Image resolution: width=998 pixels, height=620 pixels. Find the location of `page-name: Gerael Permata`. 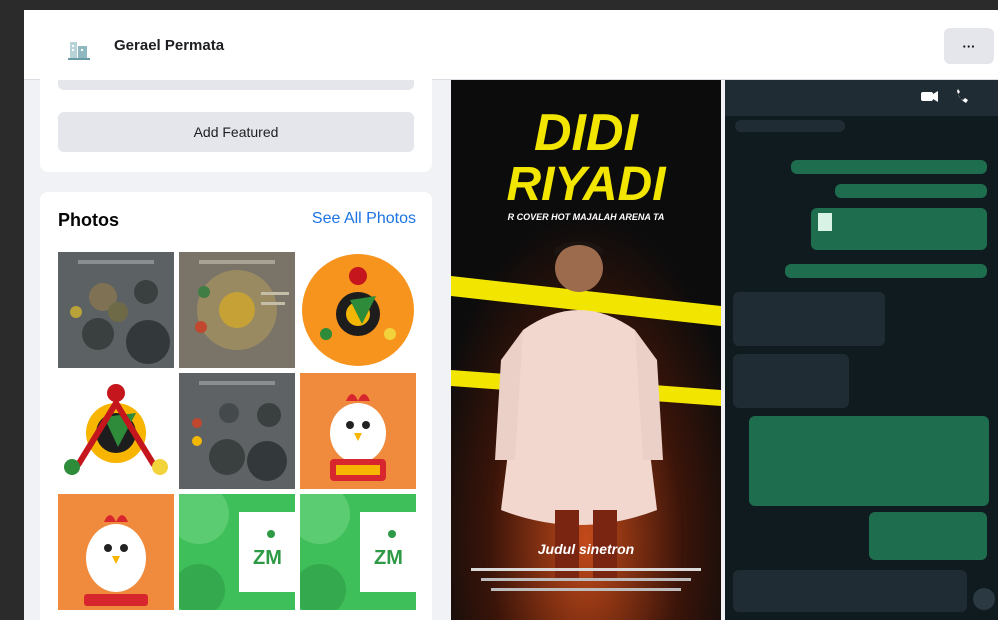

page-name: Gerael Permata is located at coordinates (169, 45).